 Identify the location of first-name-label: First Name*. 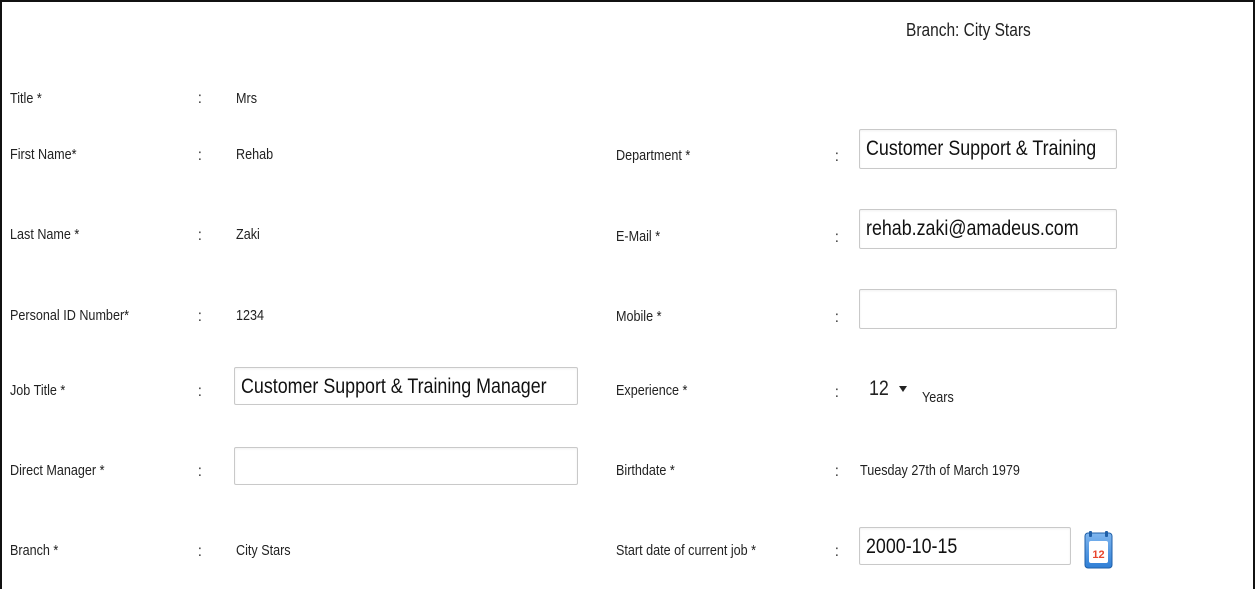
(43, 154).